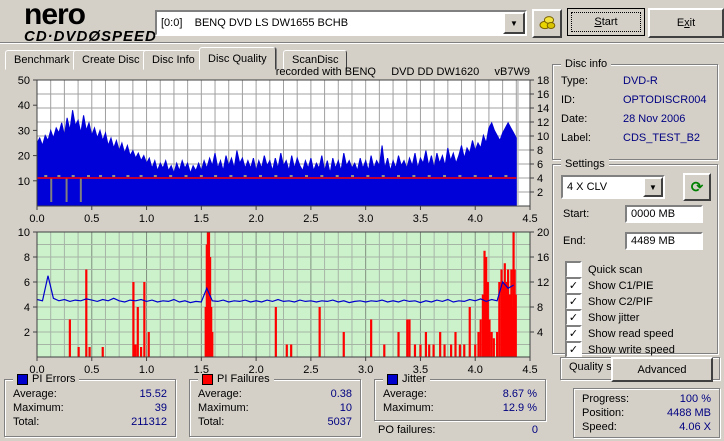 The width and height of the screenshot is (724, 441). What do you see at coordinates (55, 15) in the screenshot?
I see `nero-logo-text: nero` at bounding box center [55, 15].